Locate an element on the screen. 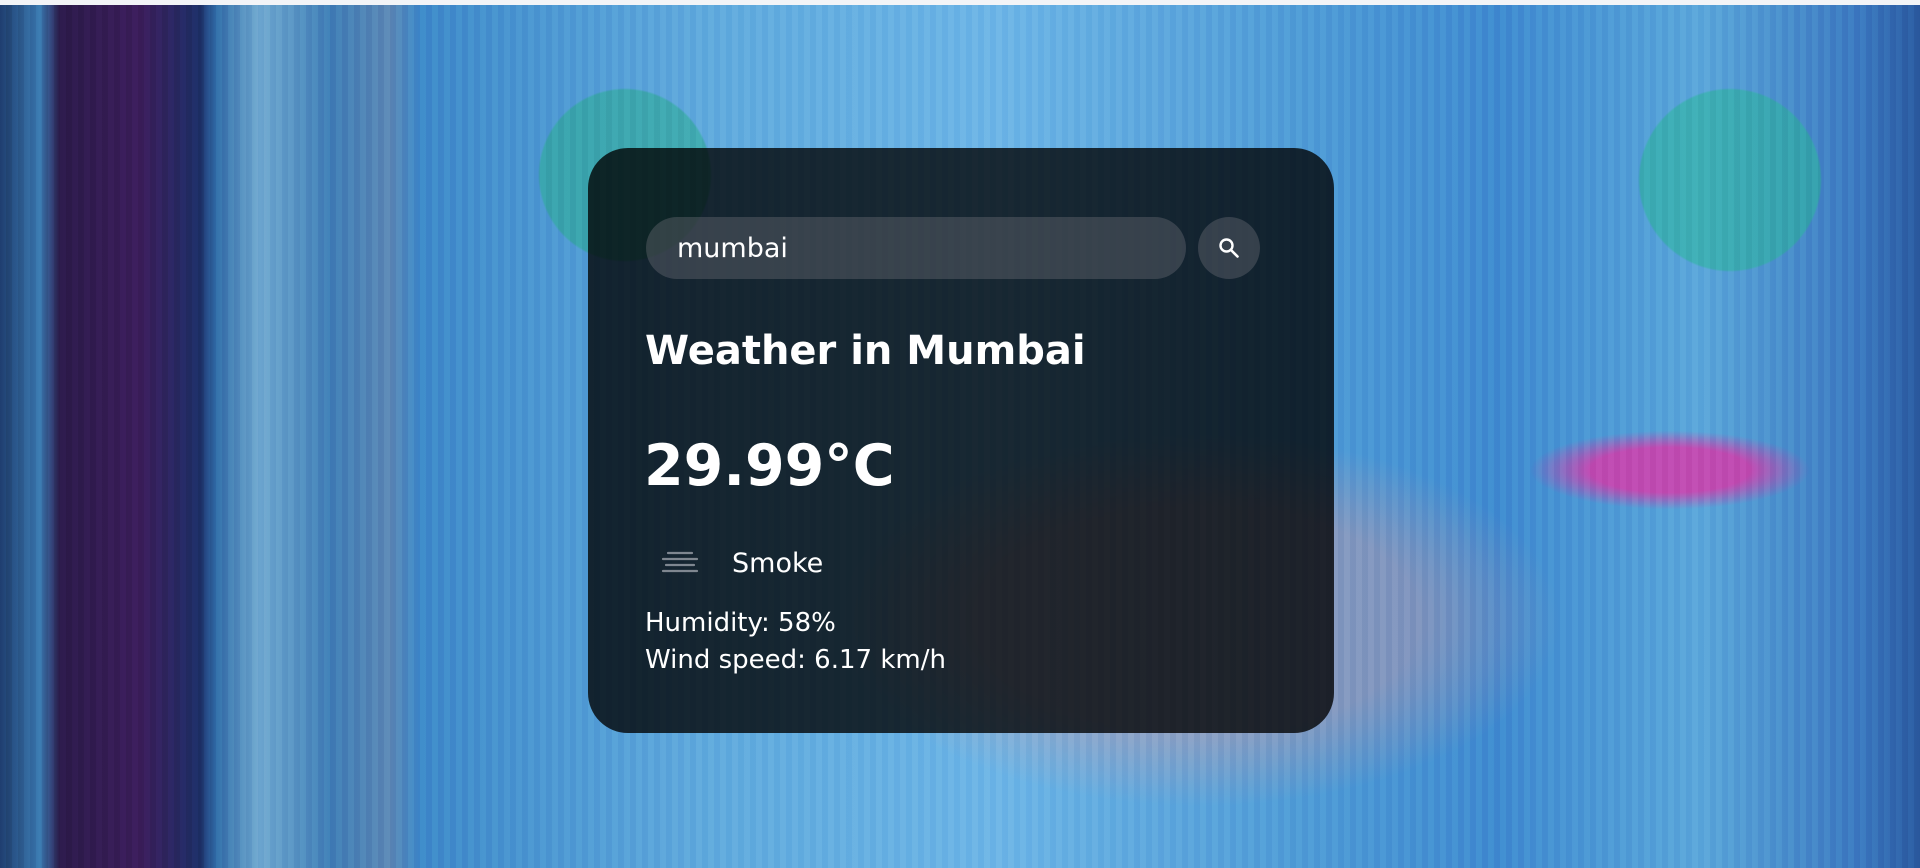 The image size is (1920, 868). search-button is located at coordinates (1229, 248).